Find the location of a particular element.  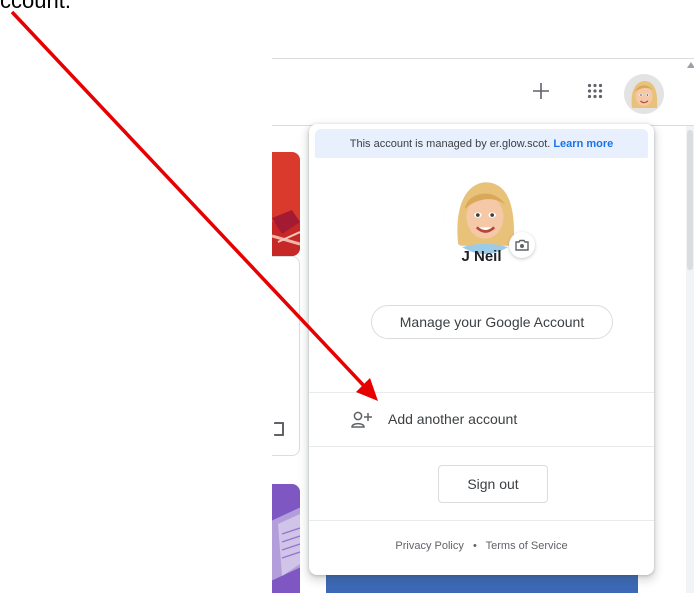

manage-account-button: Manage your Google Account is located at coordinates (492, 322).